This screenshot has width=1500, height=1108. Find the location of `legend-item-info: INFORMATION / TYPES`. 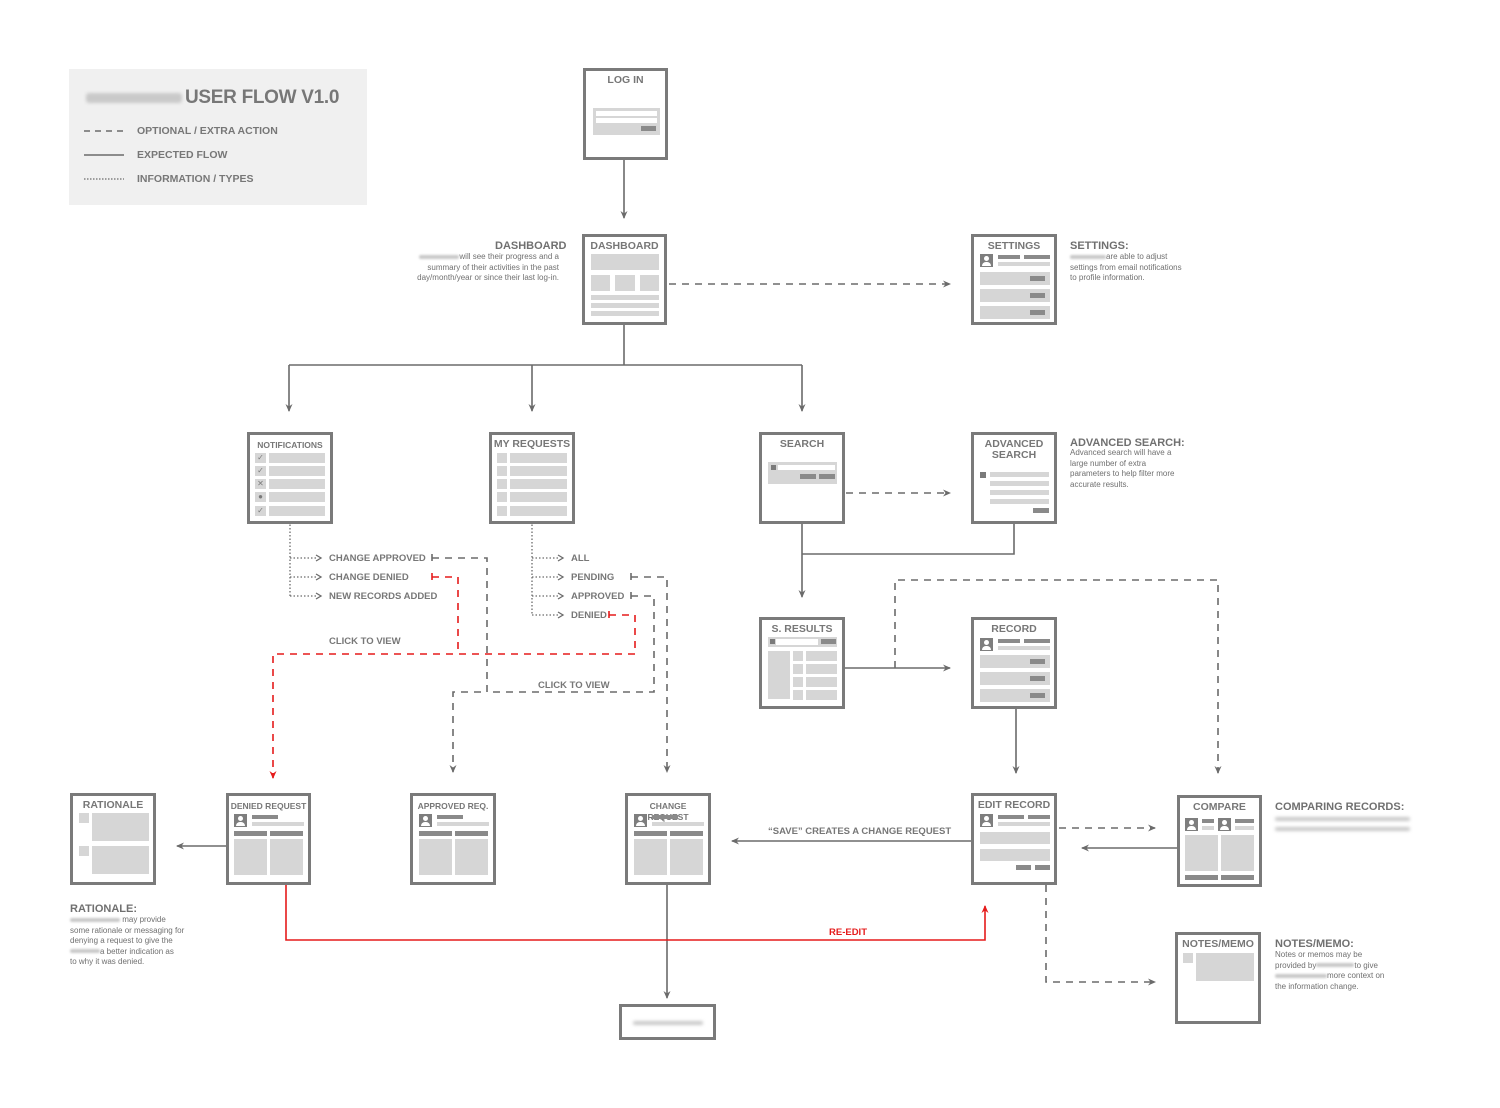

legend-item-info: INFORMATION / TYPES is located at coordinates (195, 179).